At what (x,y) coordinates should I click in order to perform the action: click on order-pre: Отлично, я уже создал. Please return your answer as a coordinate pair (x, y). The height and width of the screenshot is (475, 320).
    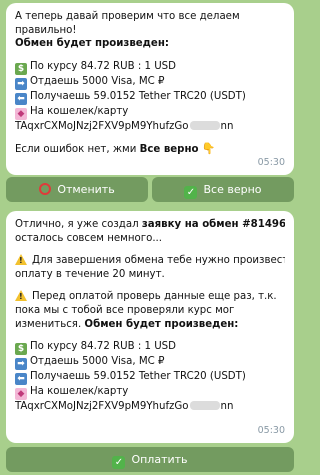
    Looking at the image, I should click on (78, 224).